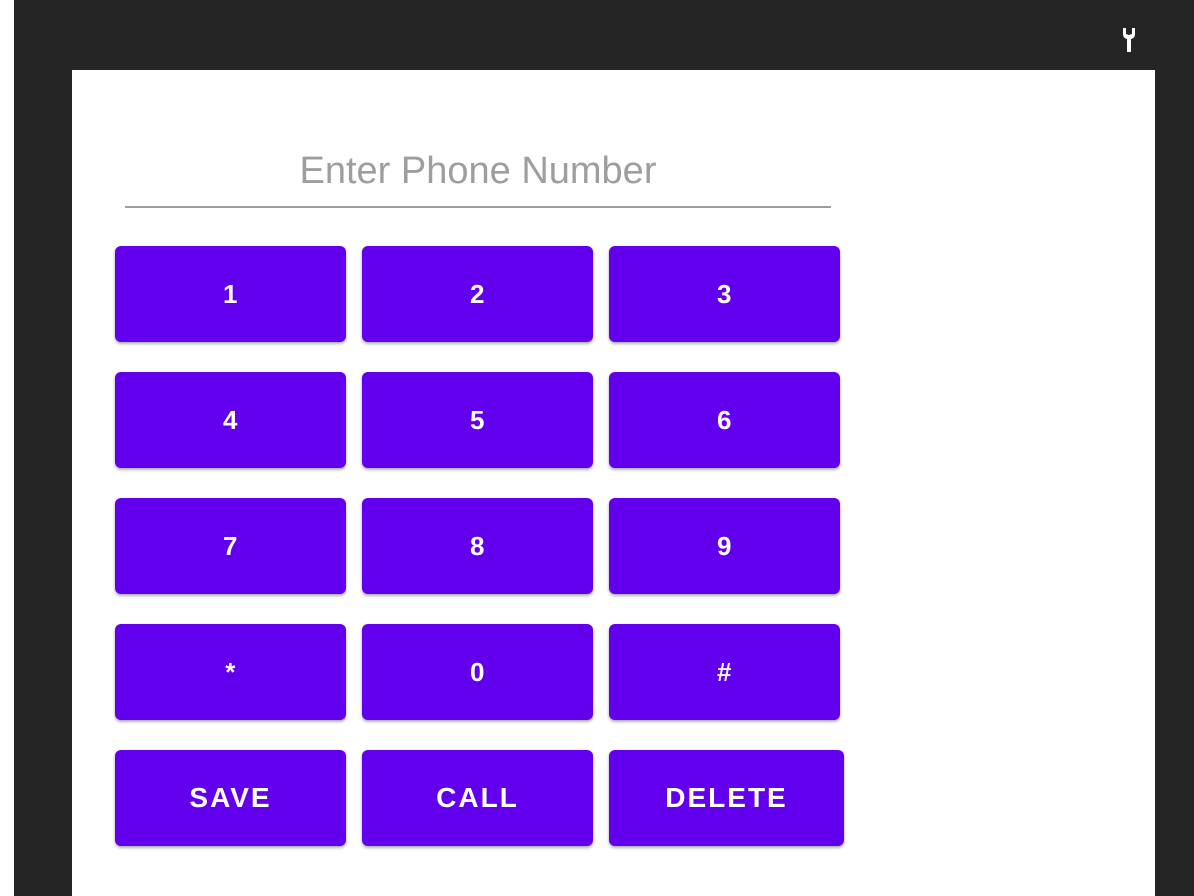 This screenshot has height=896, width=1194. Describe the element at coordinates (724, 294) in the screenshot. I see `key-3-button: 3` at that location.